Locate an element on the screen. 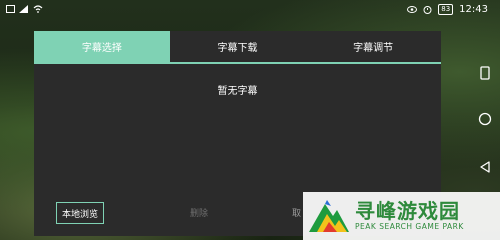  tab-subtitle-select: 字幕选择 is located at coordinates (102, 46).